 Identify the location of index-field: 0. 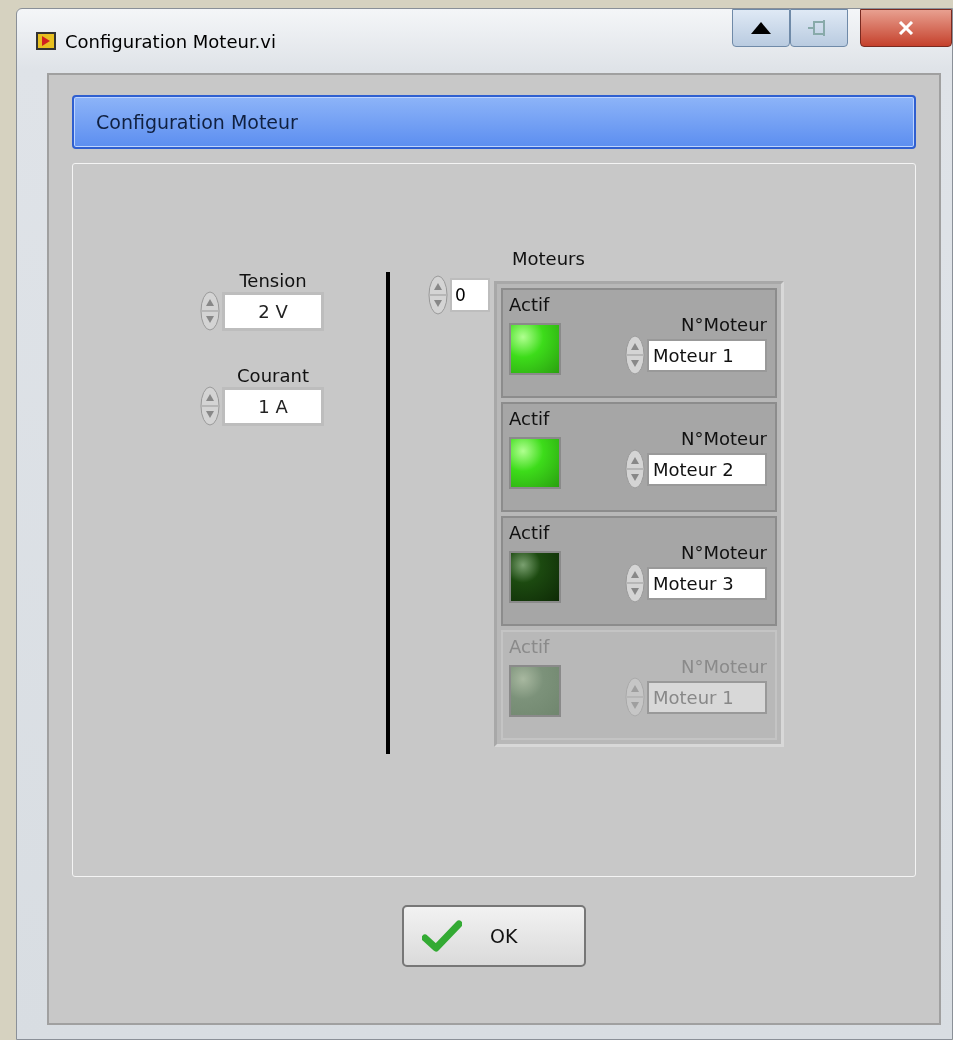
(470, 295).